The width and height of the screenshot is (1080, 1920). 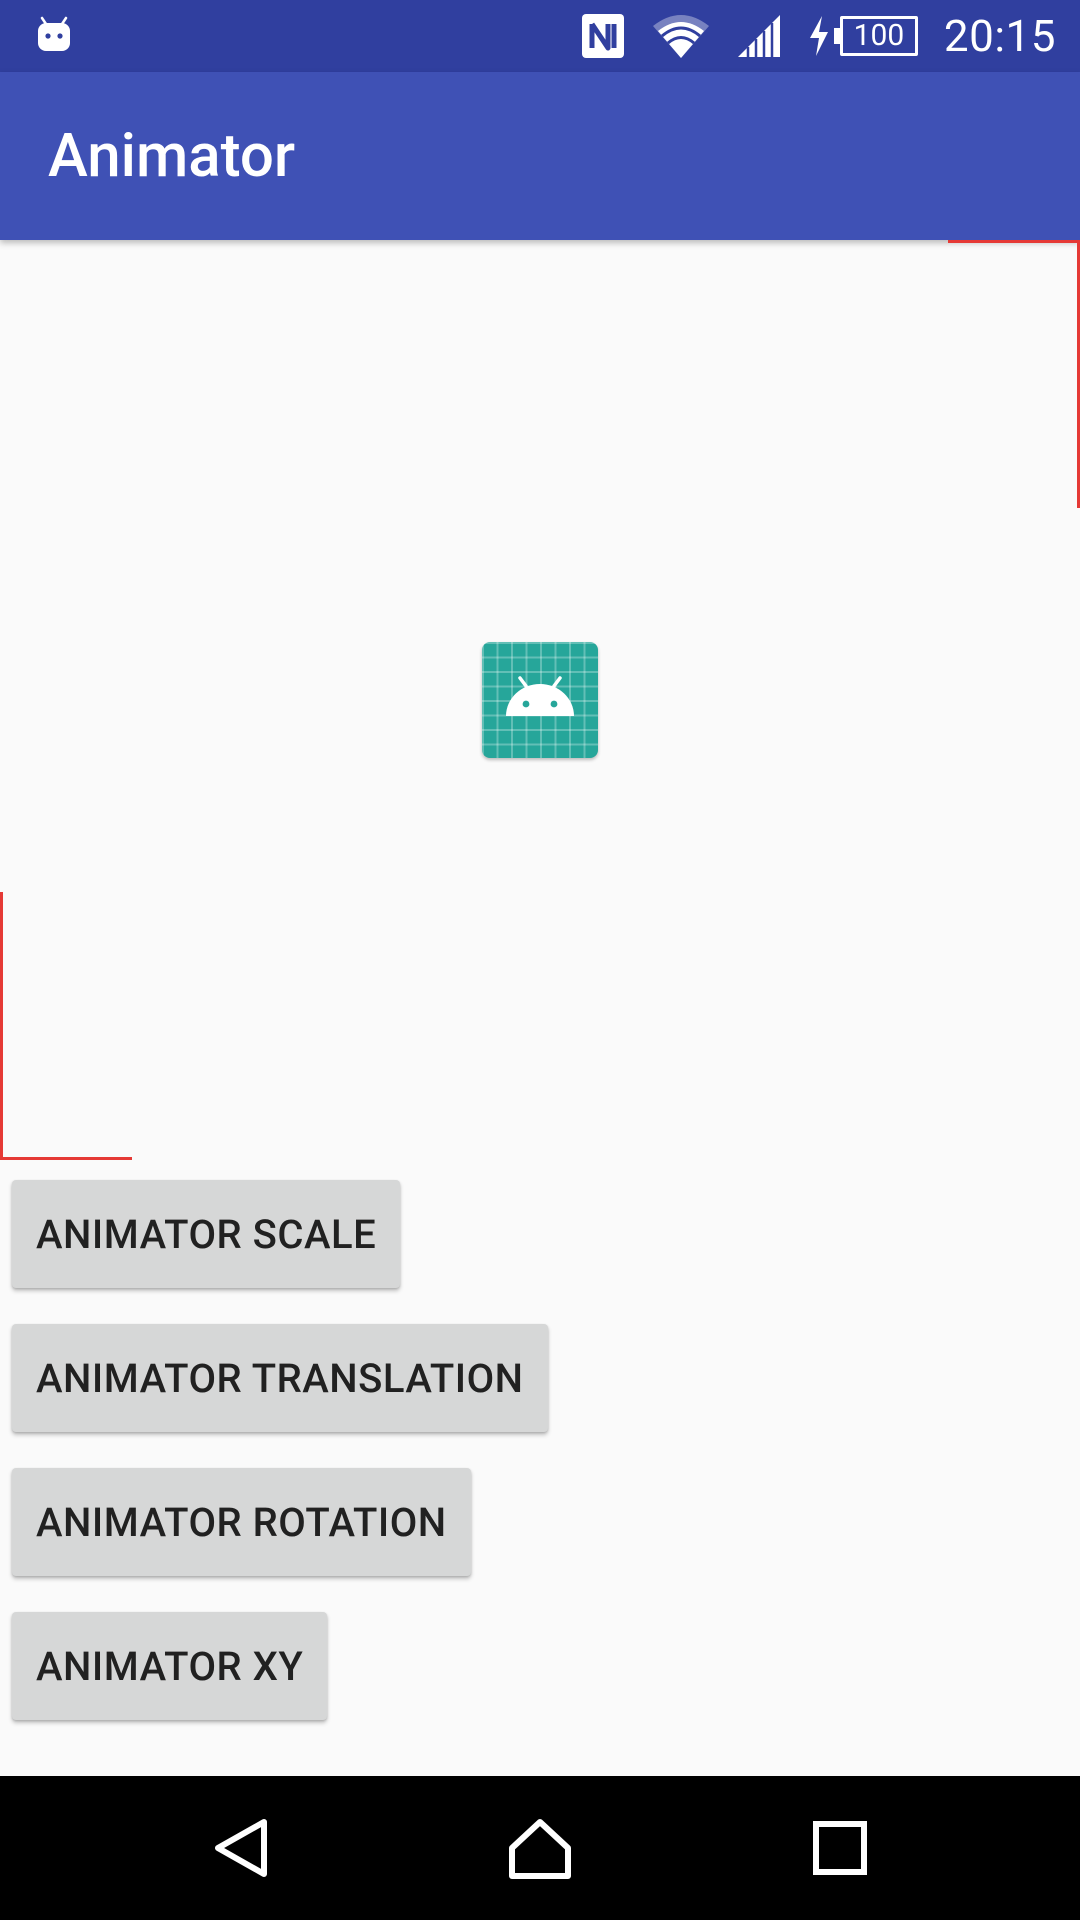 I want to click on android-launcher-icon, so click(x=540, y=700).